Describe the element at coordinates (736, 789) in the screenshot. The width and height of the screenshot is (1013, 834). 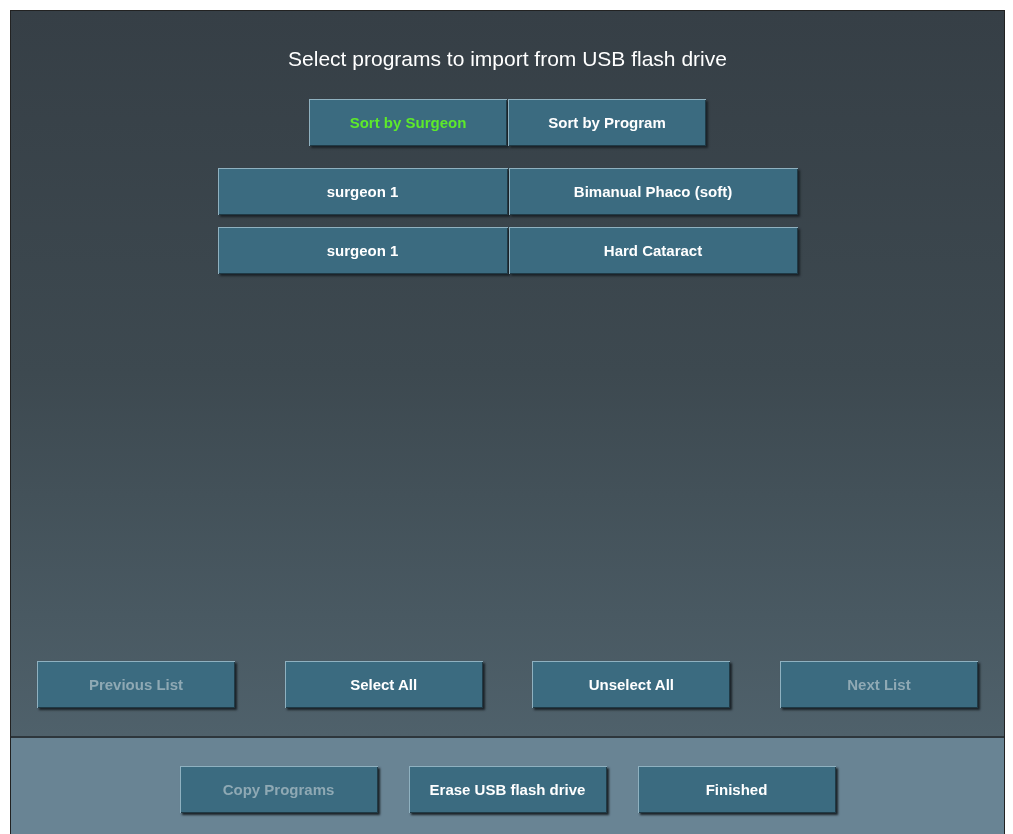
I see `footer-button: Finished` at that location.